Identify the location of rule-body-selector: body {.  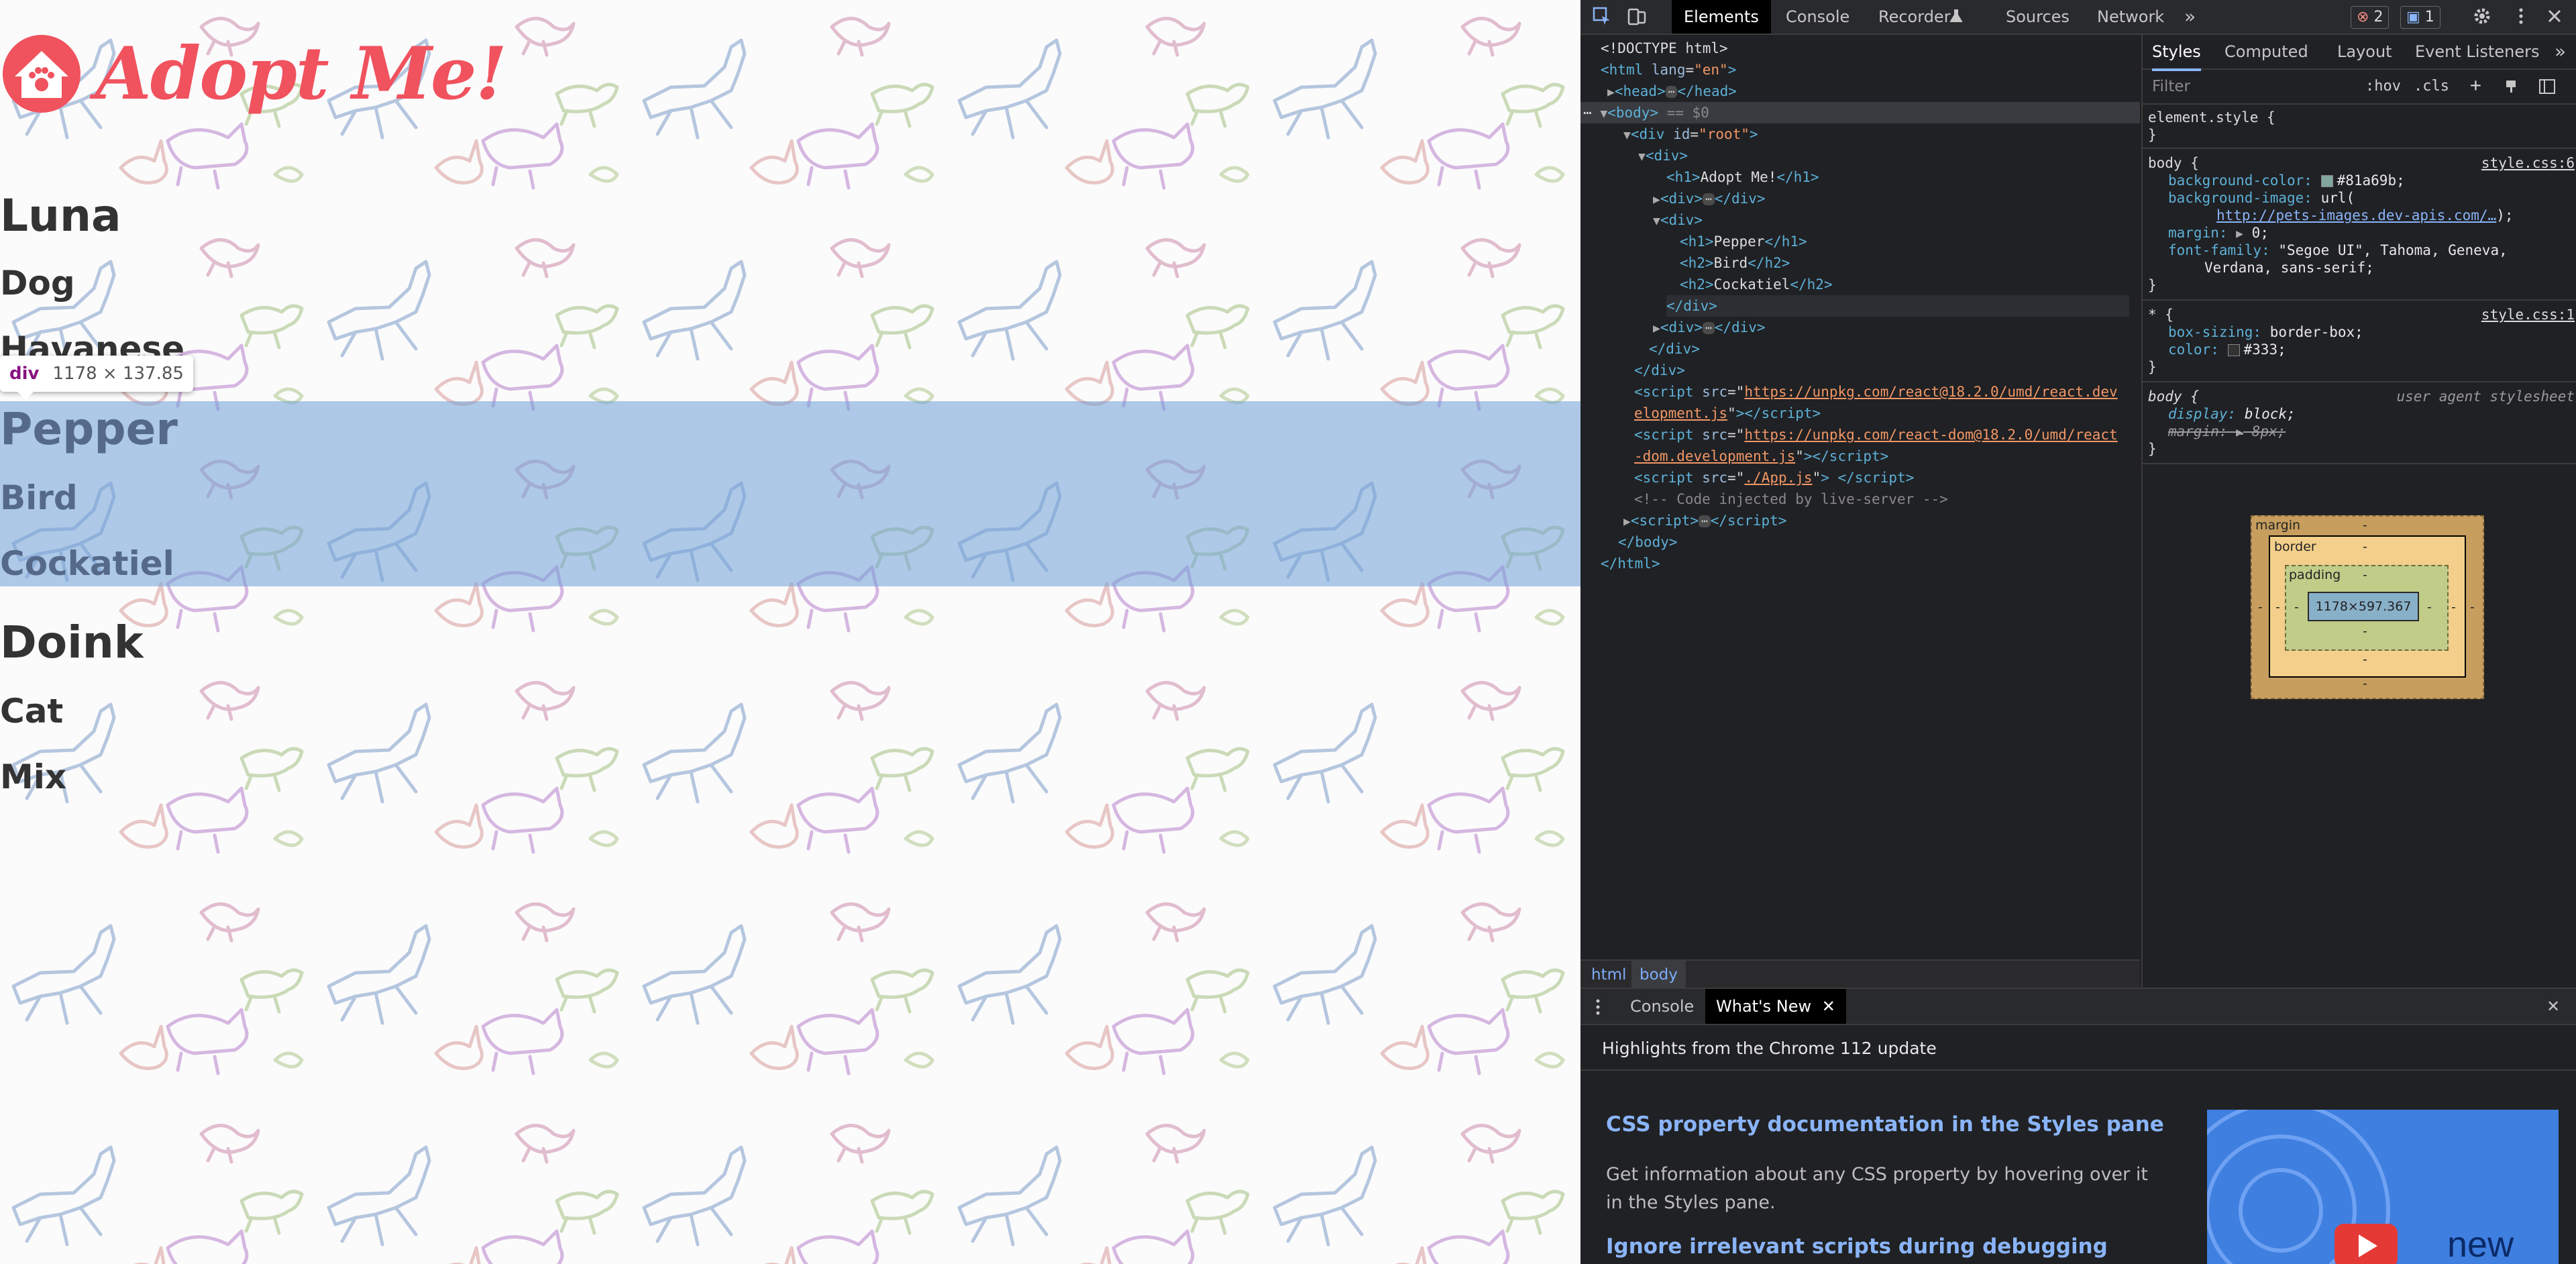
(2173, 163).